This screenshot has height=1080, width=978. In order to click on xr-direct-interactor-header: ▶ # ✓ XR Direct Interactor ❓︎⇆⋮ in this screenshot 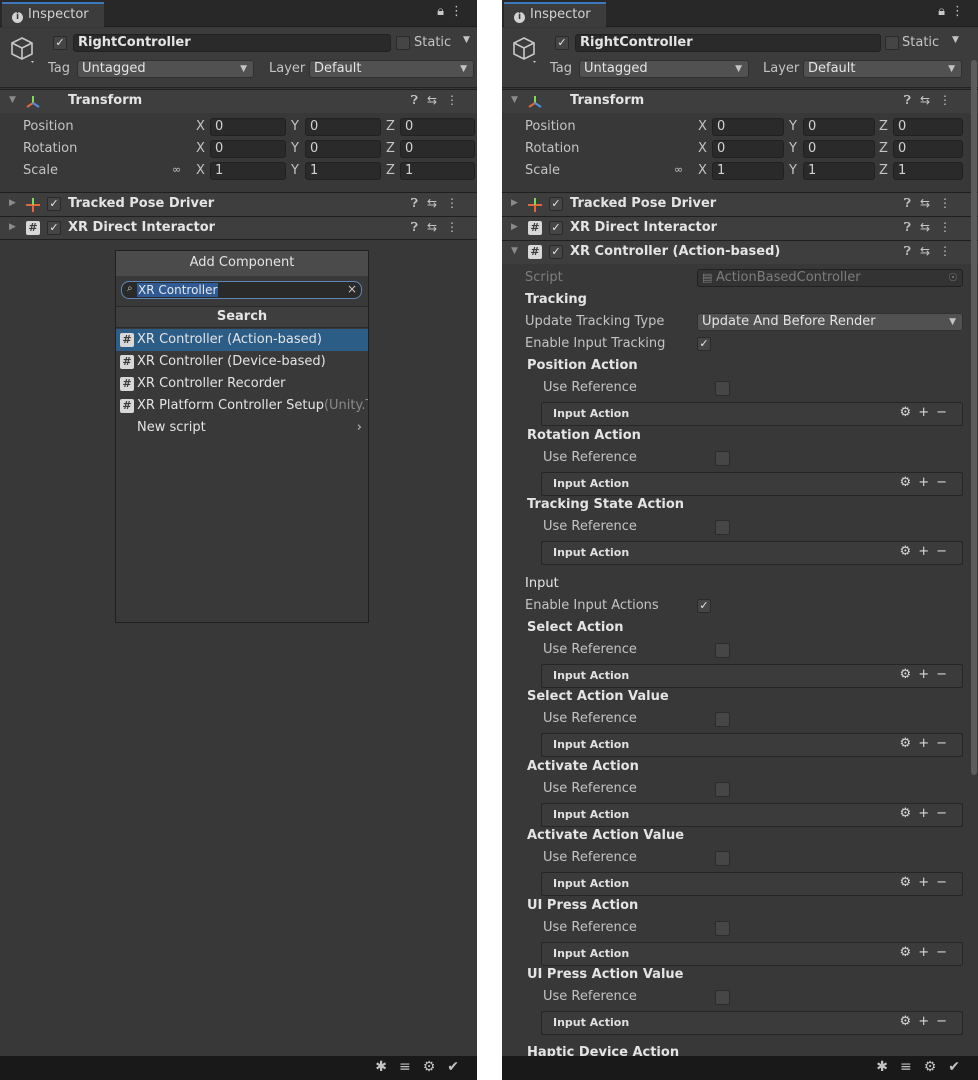, I will do `click(740, 228)`.